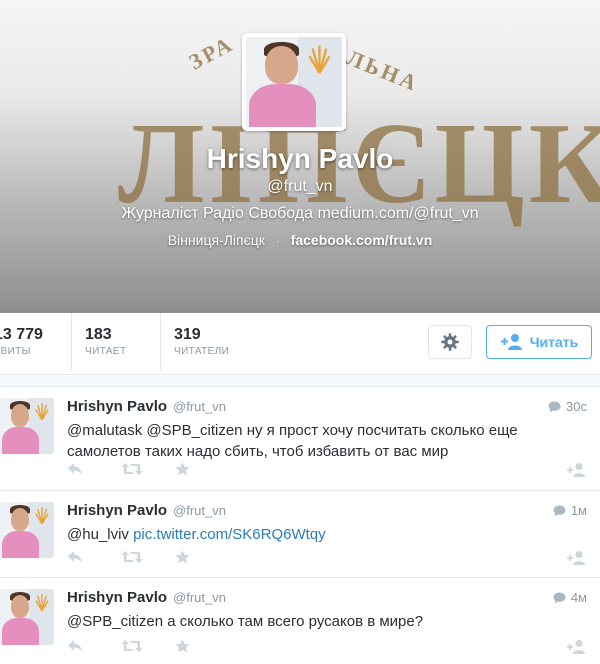 The image size is (600, 664). What do you see at coordinates (578, 597) in the screenshot?
I see `tweet-time: 4м` at bounding box center [578, 597].